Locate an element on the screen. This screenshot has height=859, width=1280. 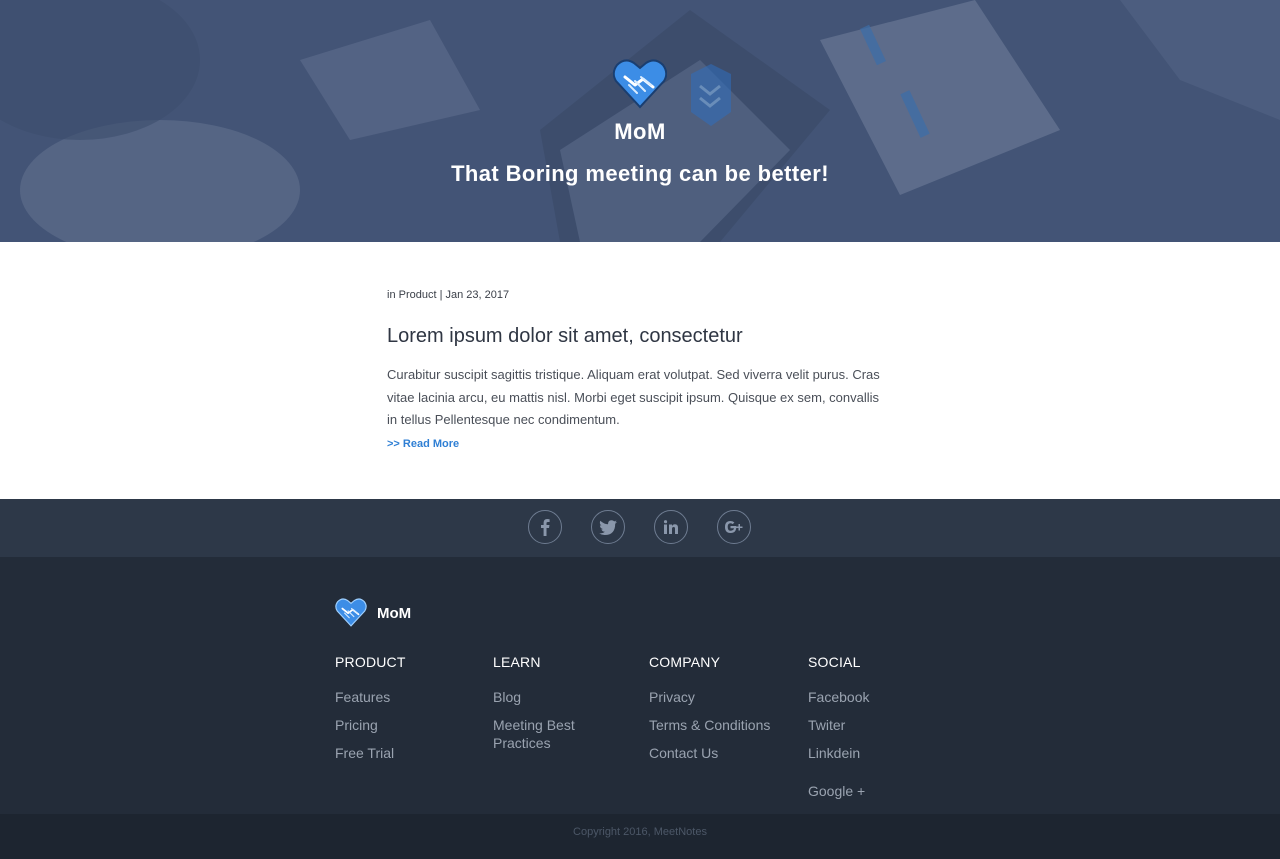
footer-heading: LEARN is located at coordinates (517, 662).